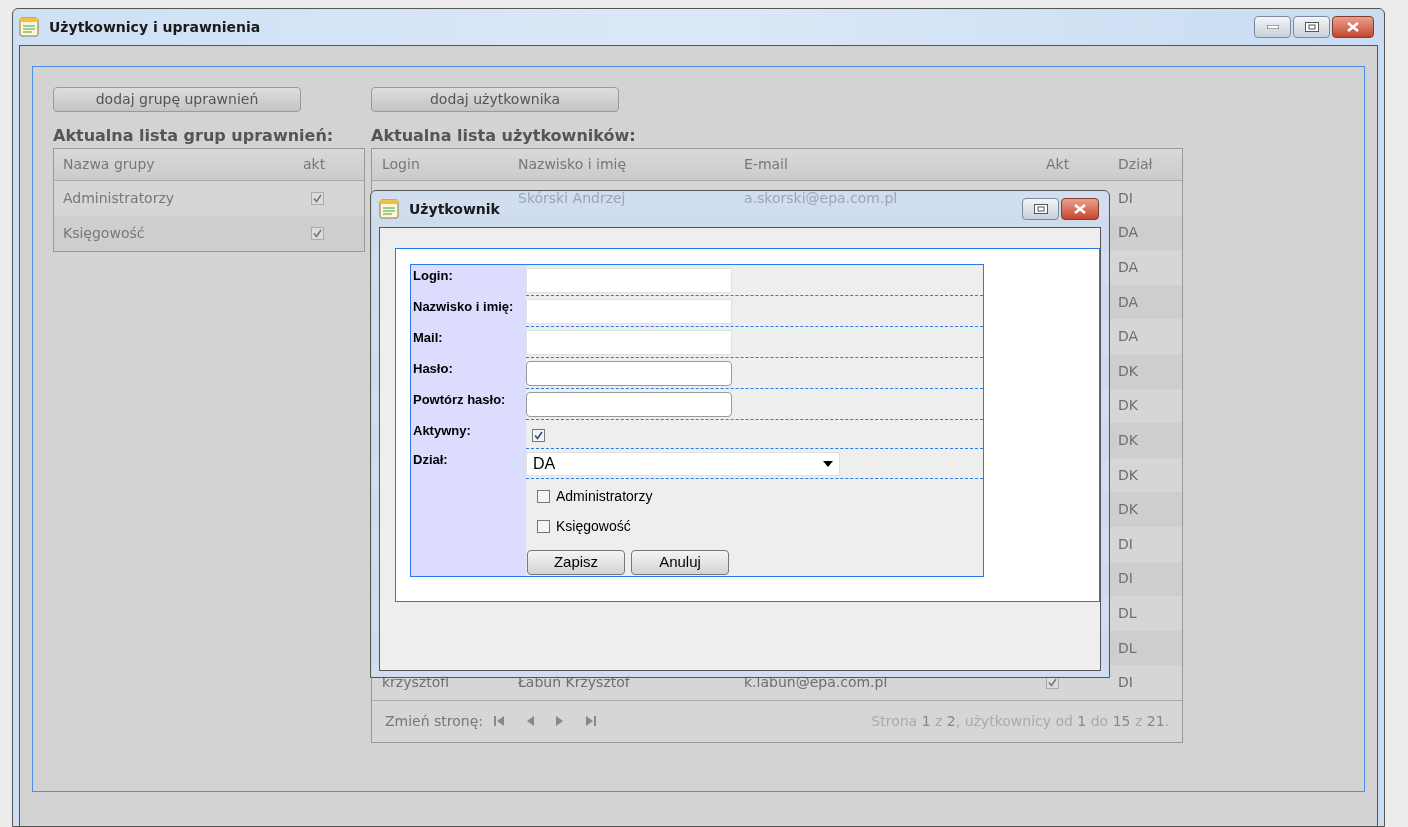 This screenshot has height=827, width=1408. Describe the element at coordinates (821, 197) in the screenshot. I see `table-cell: a.skorski@epa.com.pl` at that location.